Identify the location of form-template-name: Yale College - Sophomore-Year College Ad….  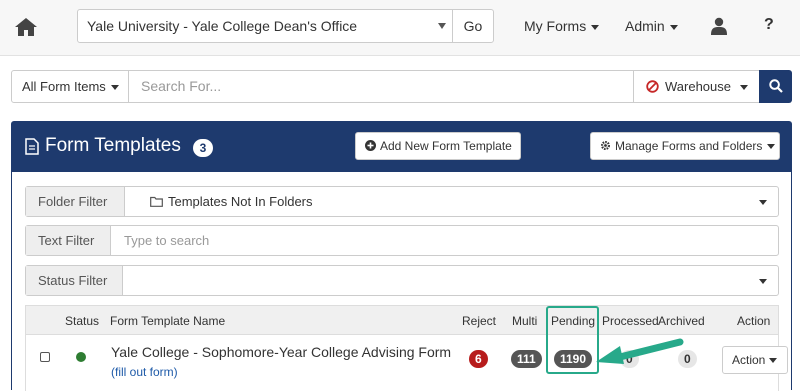
(281, 352).